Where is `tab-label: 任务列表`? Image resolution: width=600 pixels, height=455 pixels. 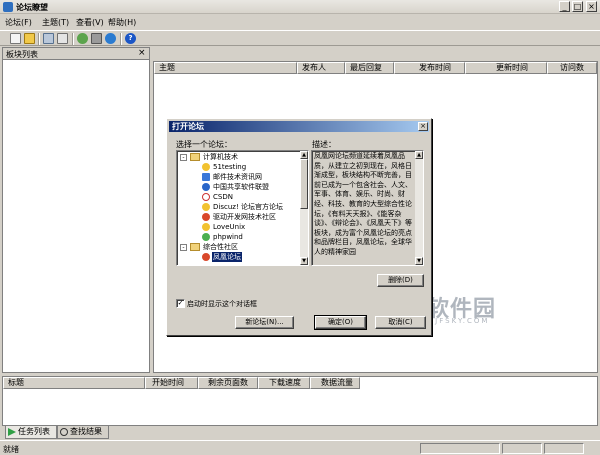
tab-label: 任务列表 is located at coordinates (34, 431).